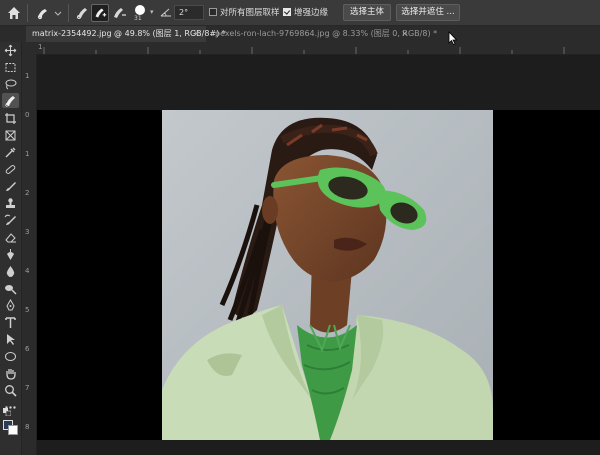  Describe the element at coordinates (189, 12) in the screenshot. I see `angle-input: 2°` at that location.